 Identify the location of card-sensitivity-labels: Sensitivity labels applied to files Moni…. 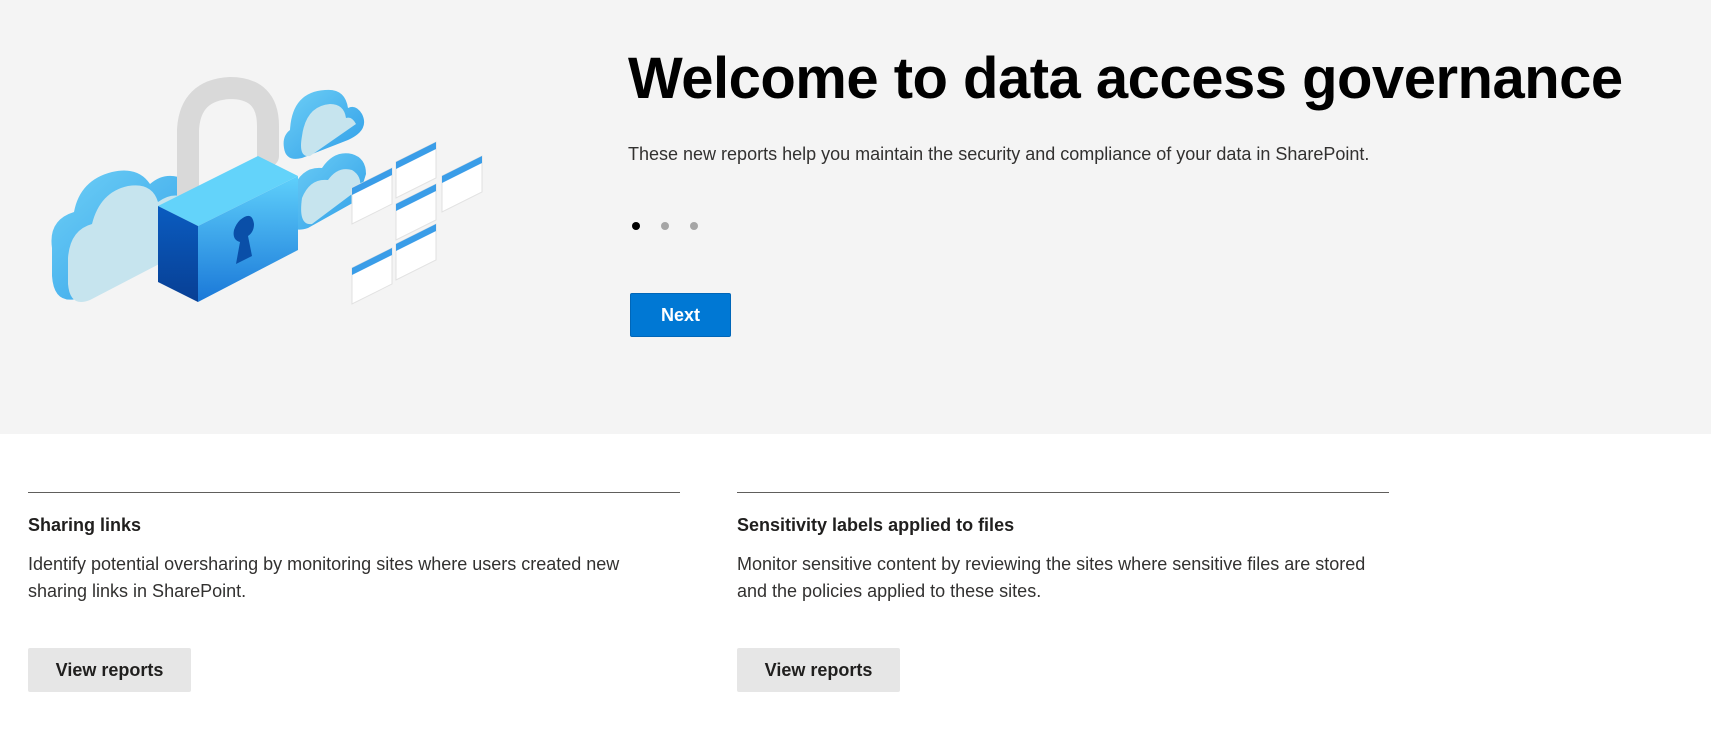
(1063, 592).